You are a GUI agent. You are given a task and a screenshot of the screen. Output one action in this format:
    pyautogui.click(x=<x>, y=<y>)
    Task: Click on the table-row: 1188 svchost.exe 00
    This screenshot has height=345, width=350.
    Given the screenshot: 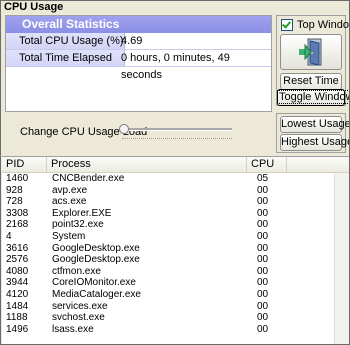 What is the action you would take?
    pyautogui.click(x=168, y=318)
    